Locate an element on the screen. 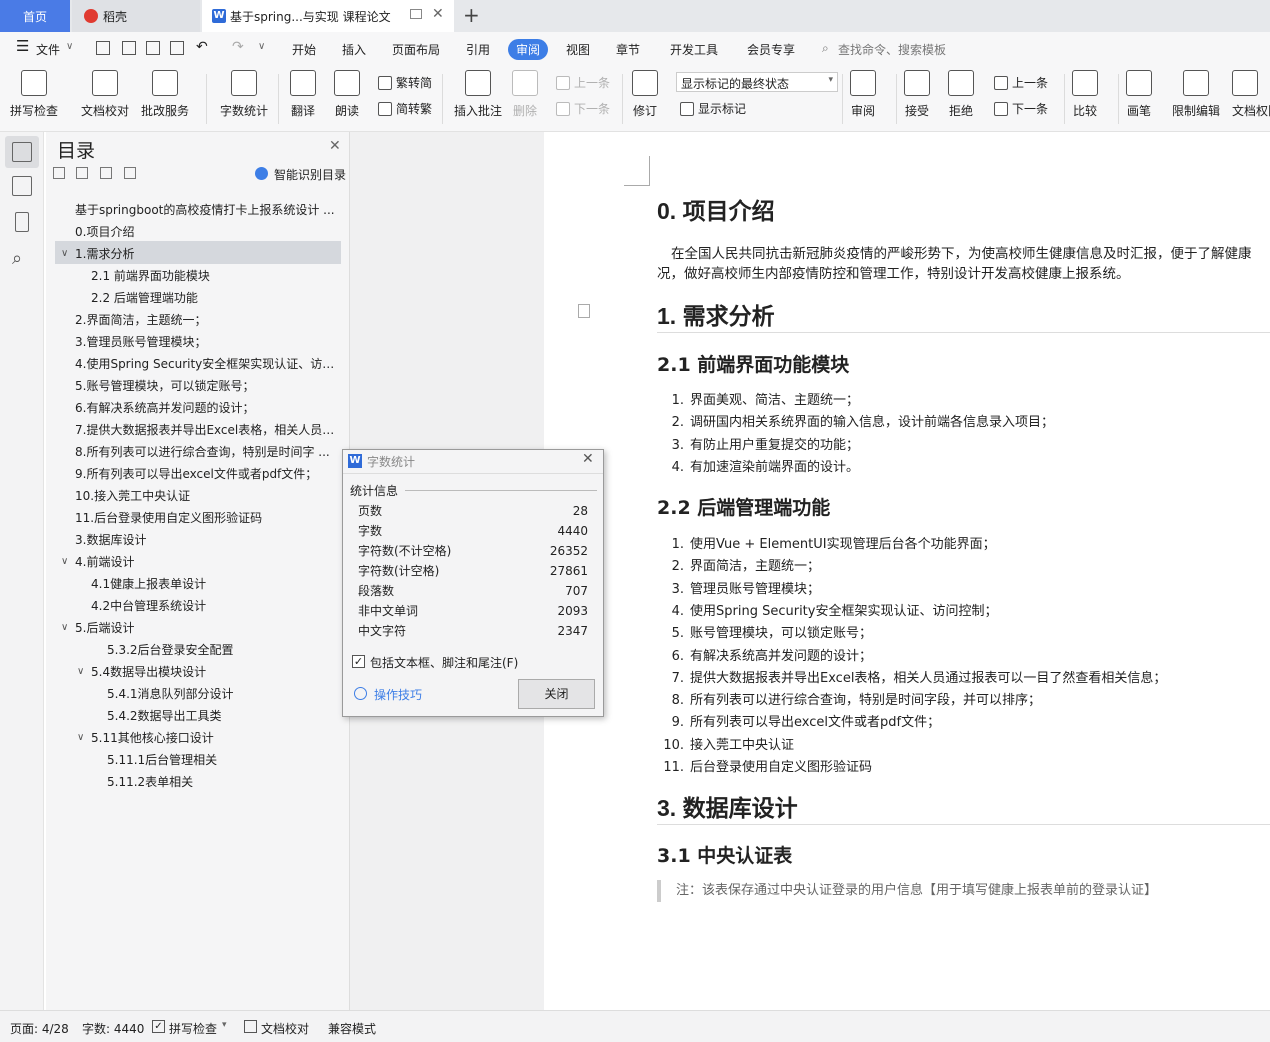 Image resolution: width=1270 pixels, height=1042 pixels. prev-comment-button: 上一条 is located at coordinates (583, 82).